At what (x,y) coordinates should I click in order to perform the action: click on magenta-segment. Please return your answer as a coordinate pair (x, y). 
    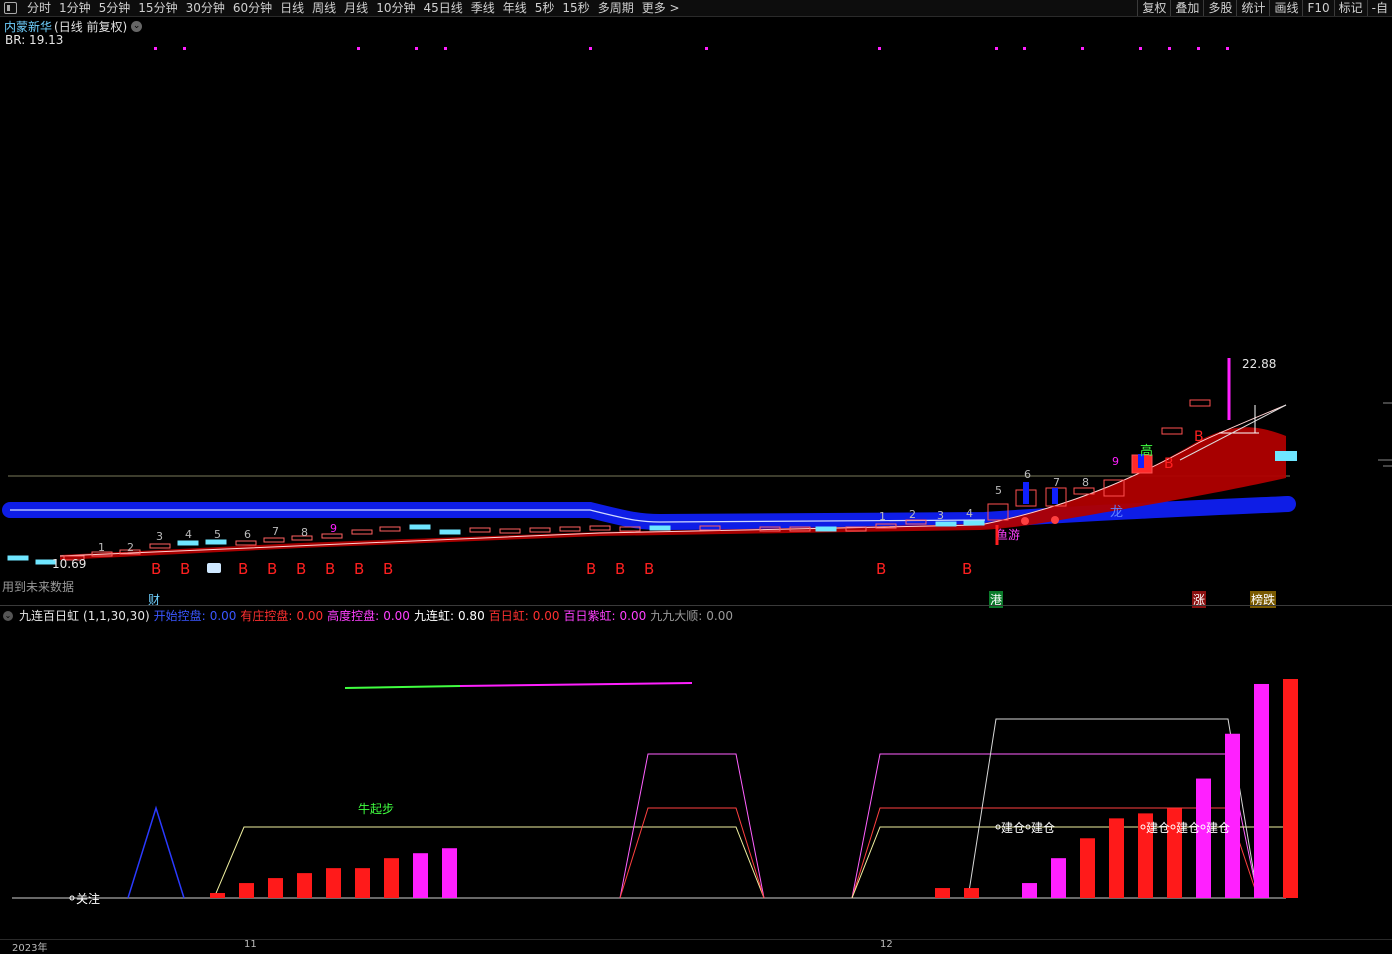
    Looking at the image, I should click on (576, 684).